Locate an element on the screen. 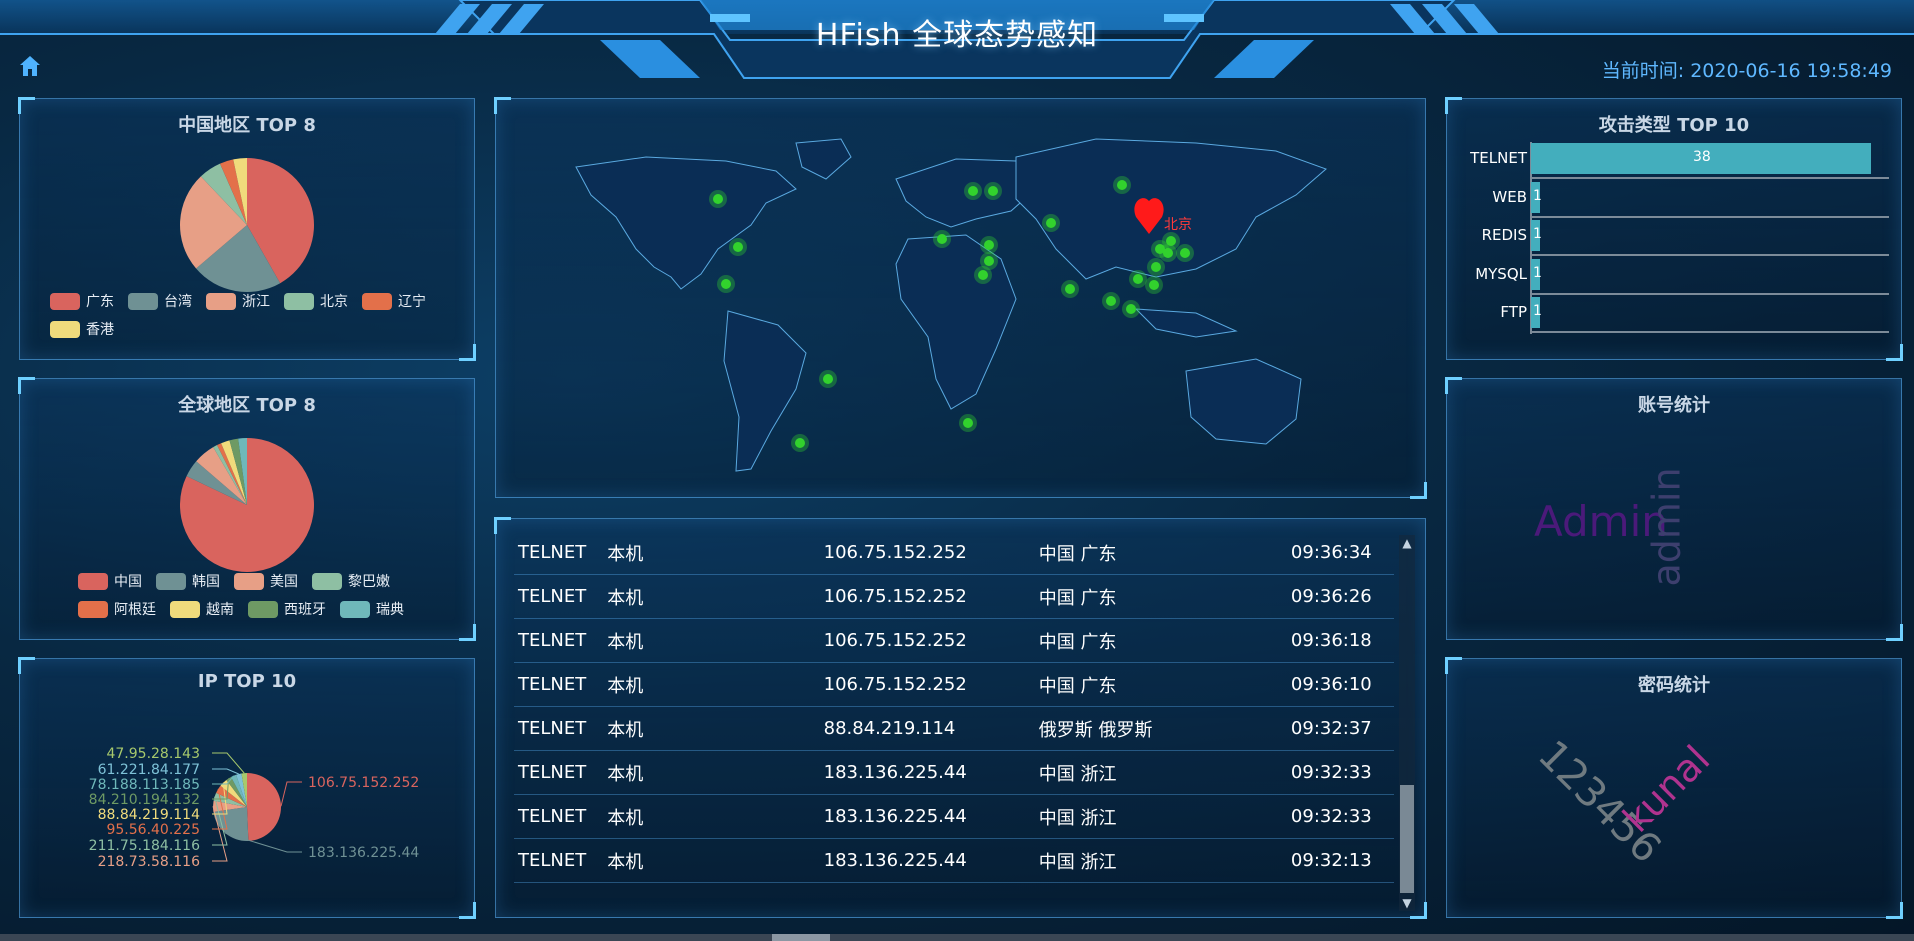 This screenshot has width=1914, height=941. global-top8-panel: 全球地区 TOP 8 中国 韩国 美国 黎巴嫩 阿根廷 越南 西班牙 瑞典 is located at coordinates (247, 509).